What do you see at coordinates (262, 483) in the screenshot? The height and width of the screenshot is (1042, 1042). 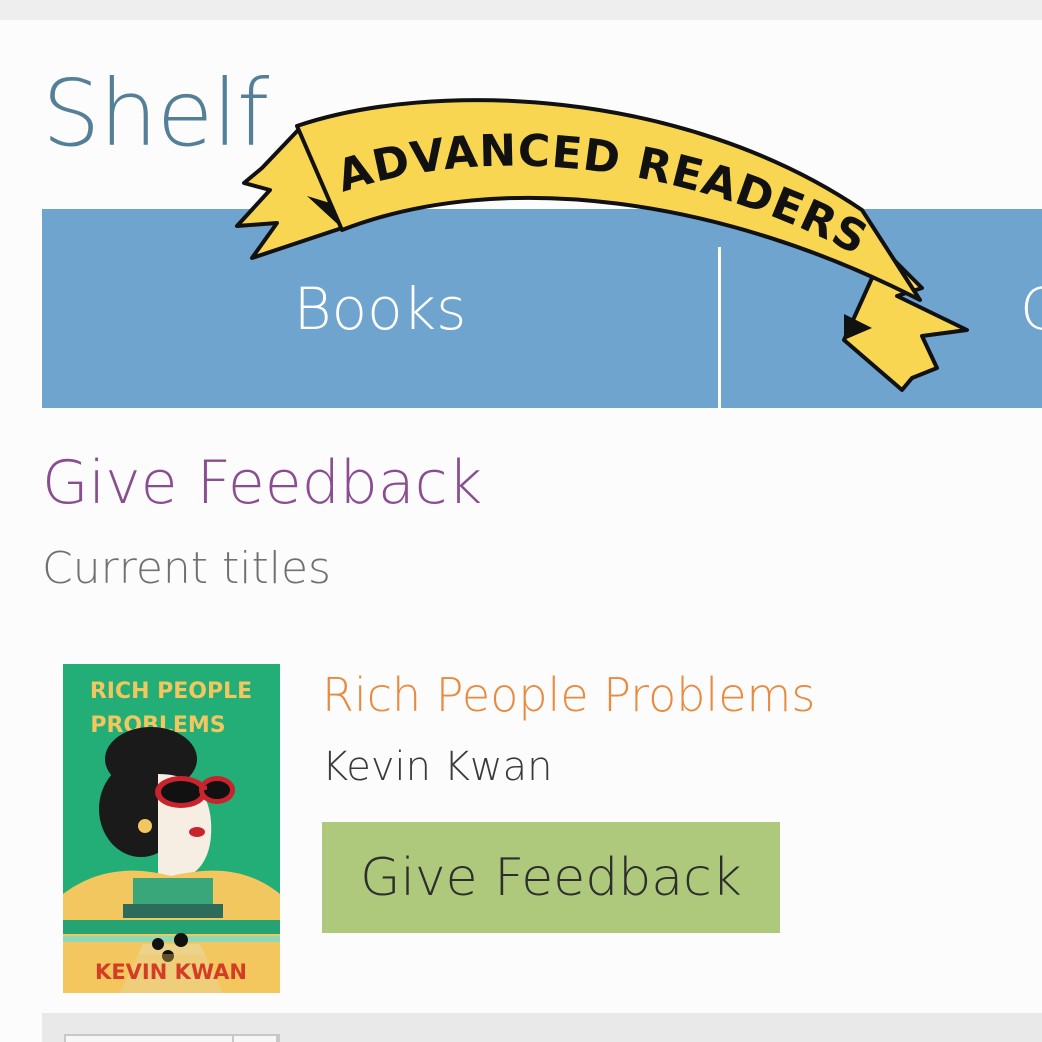 I see `section-title: Give Feedback` at bounding box center [262, 483].